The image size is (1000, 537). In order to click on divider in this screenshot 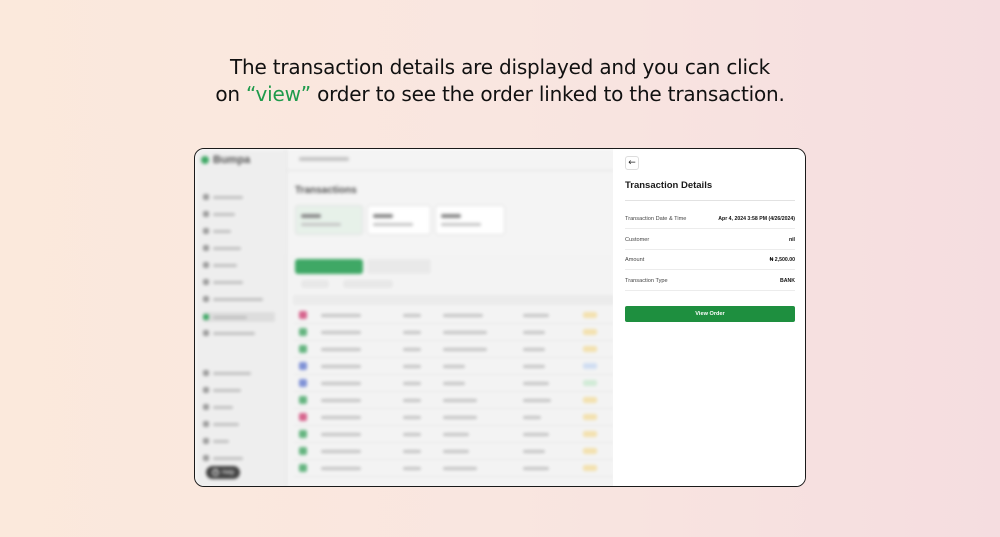, I will do `click(710, 200)`.